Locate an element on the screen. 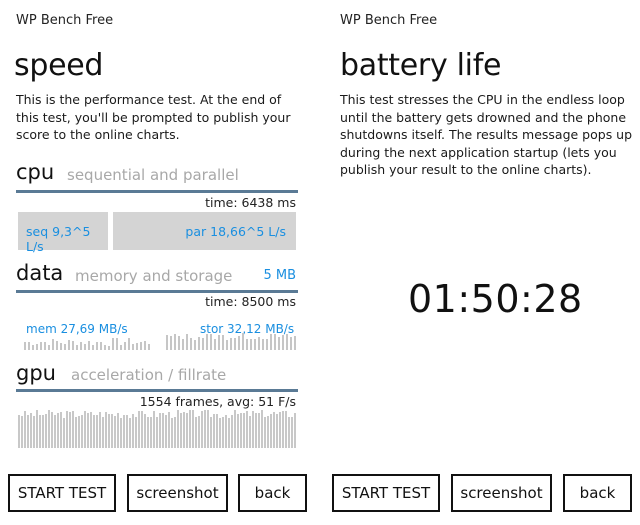  data-title: data is located at coordinates (40, 273).